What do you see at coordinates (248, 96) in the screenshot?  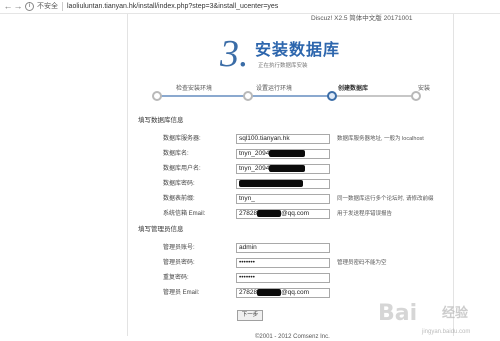 I see `step-dot-setup-env` at bounding box center [248, 96].